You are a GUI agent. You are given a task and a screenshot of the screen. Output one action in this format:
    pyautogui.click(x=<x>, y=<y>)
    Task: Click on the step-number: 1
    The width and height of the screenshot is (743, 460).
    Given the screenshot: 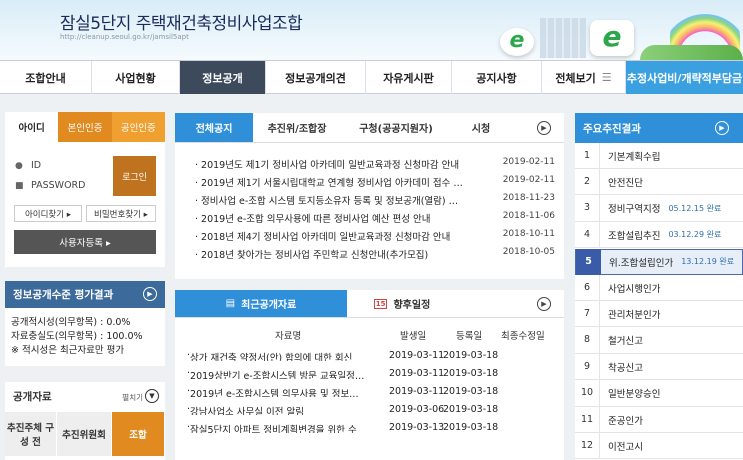 What is the action you would take?
    pyautogui.click(x=587, y=155)
    